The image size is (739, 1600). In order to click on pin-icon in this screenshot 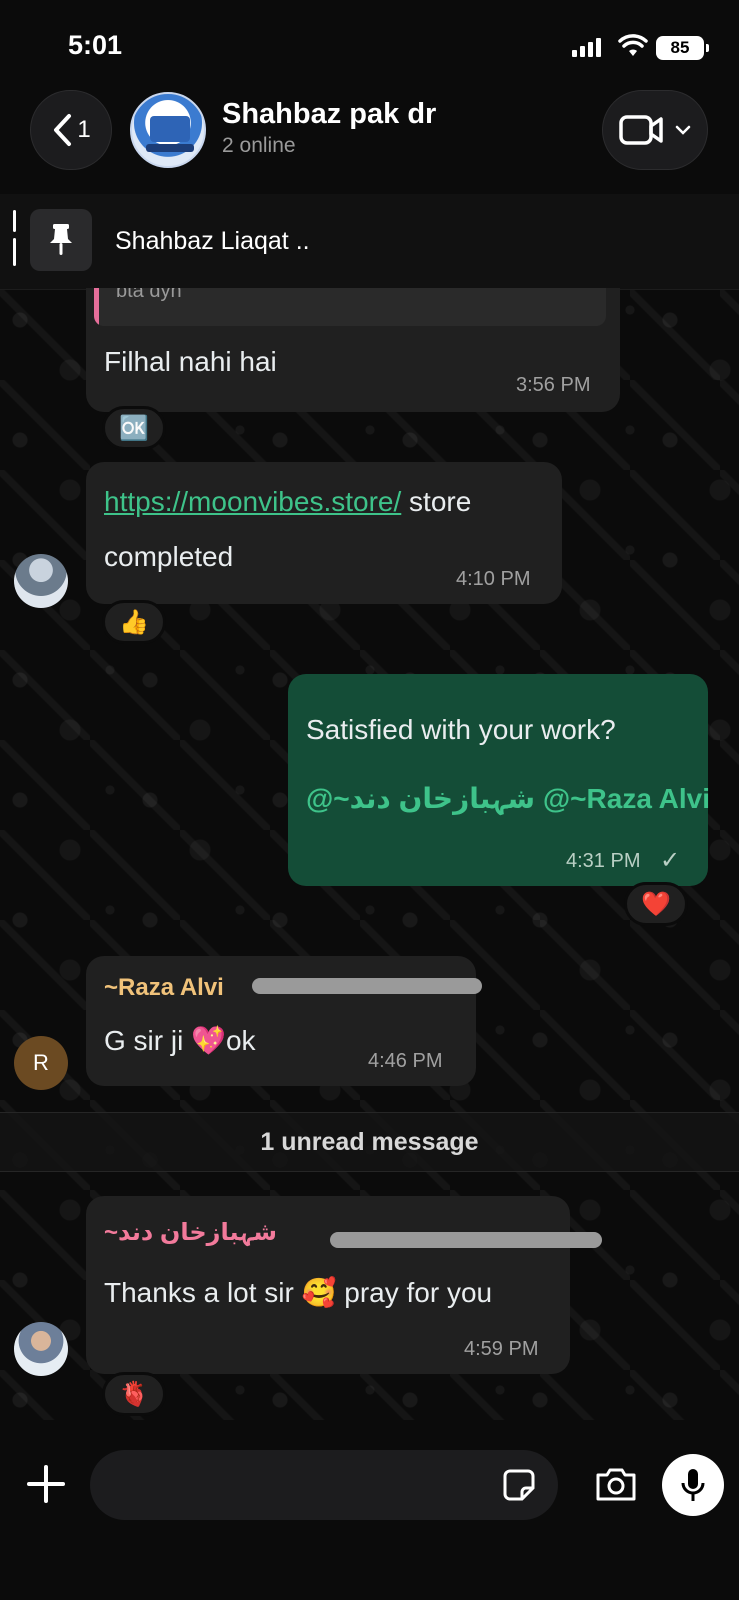, I will do `click(61, 239)`.